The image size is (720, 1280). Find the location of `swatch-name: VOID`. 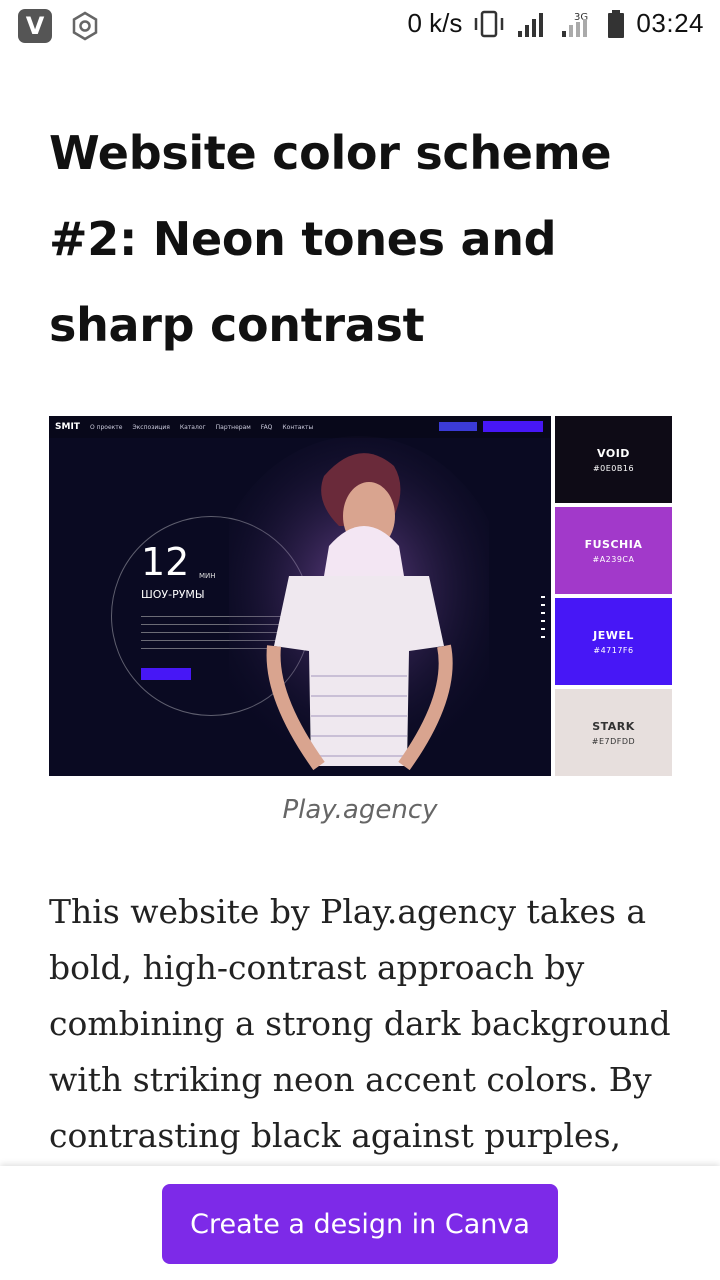

swatch-name: VOID is located at coordinates (613, 453).